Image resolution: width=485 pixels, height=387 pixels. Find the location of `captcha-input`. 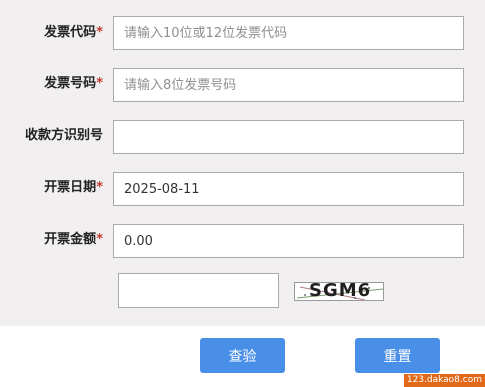

captcha-input is located at coordinates (198, 290).